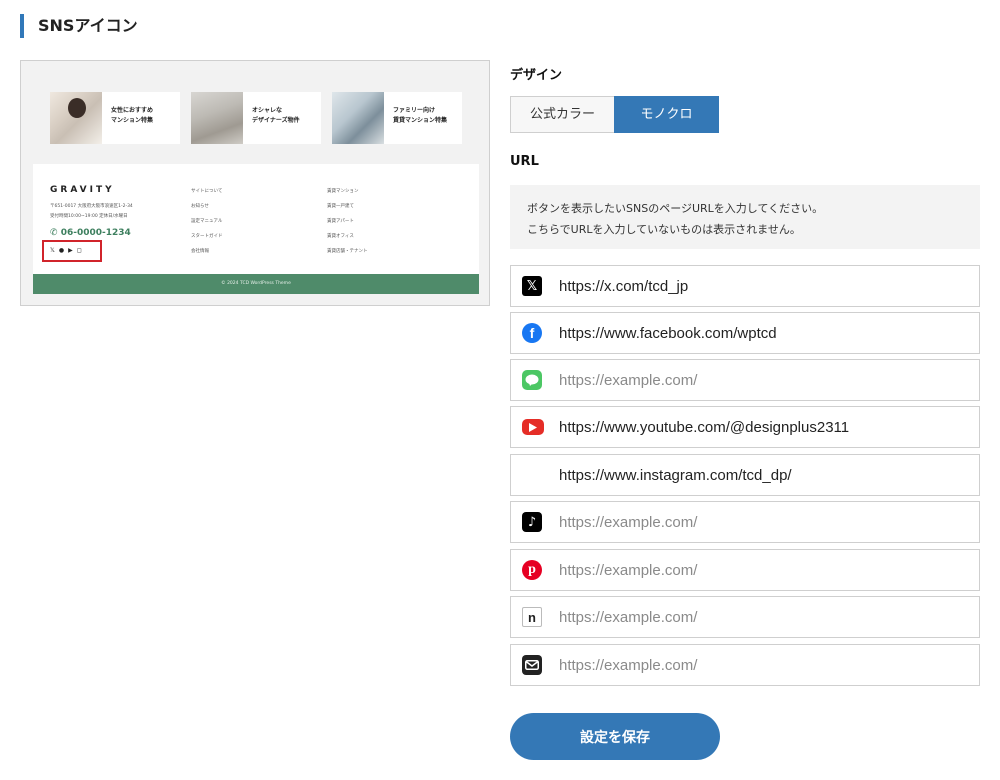  I want to click on sns-url-row-youtube, so click(745, 427).